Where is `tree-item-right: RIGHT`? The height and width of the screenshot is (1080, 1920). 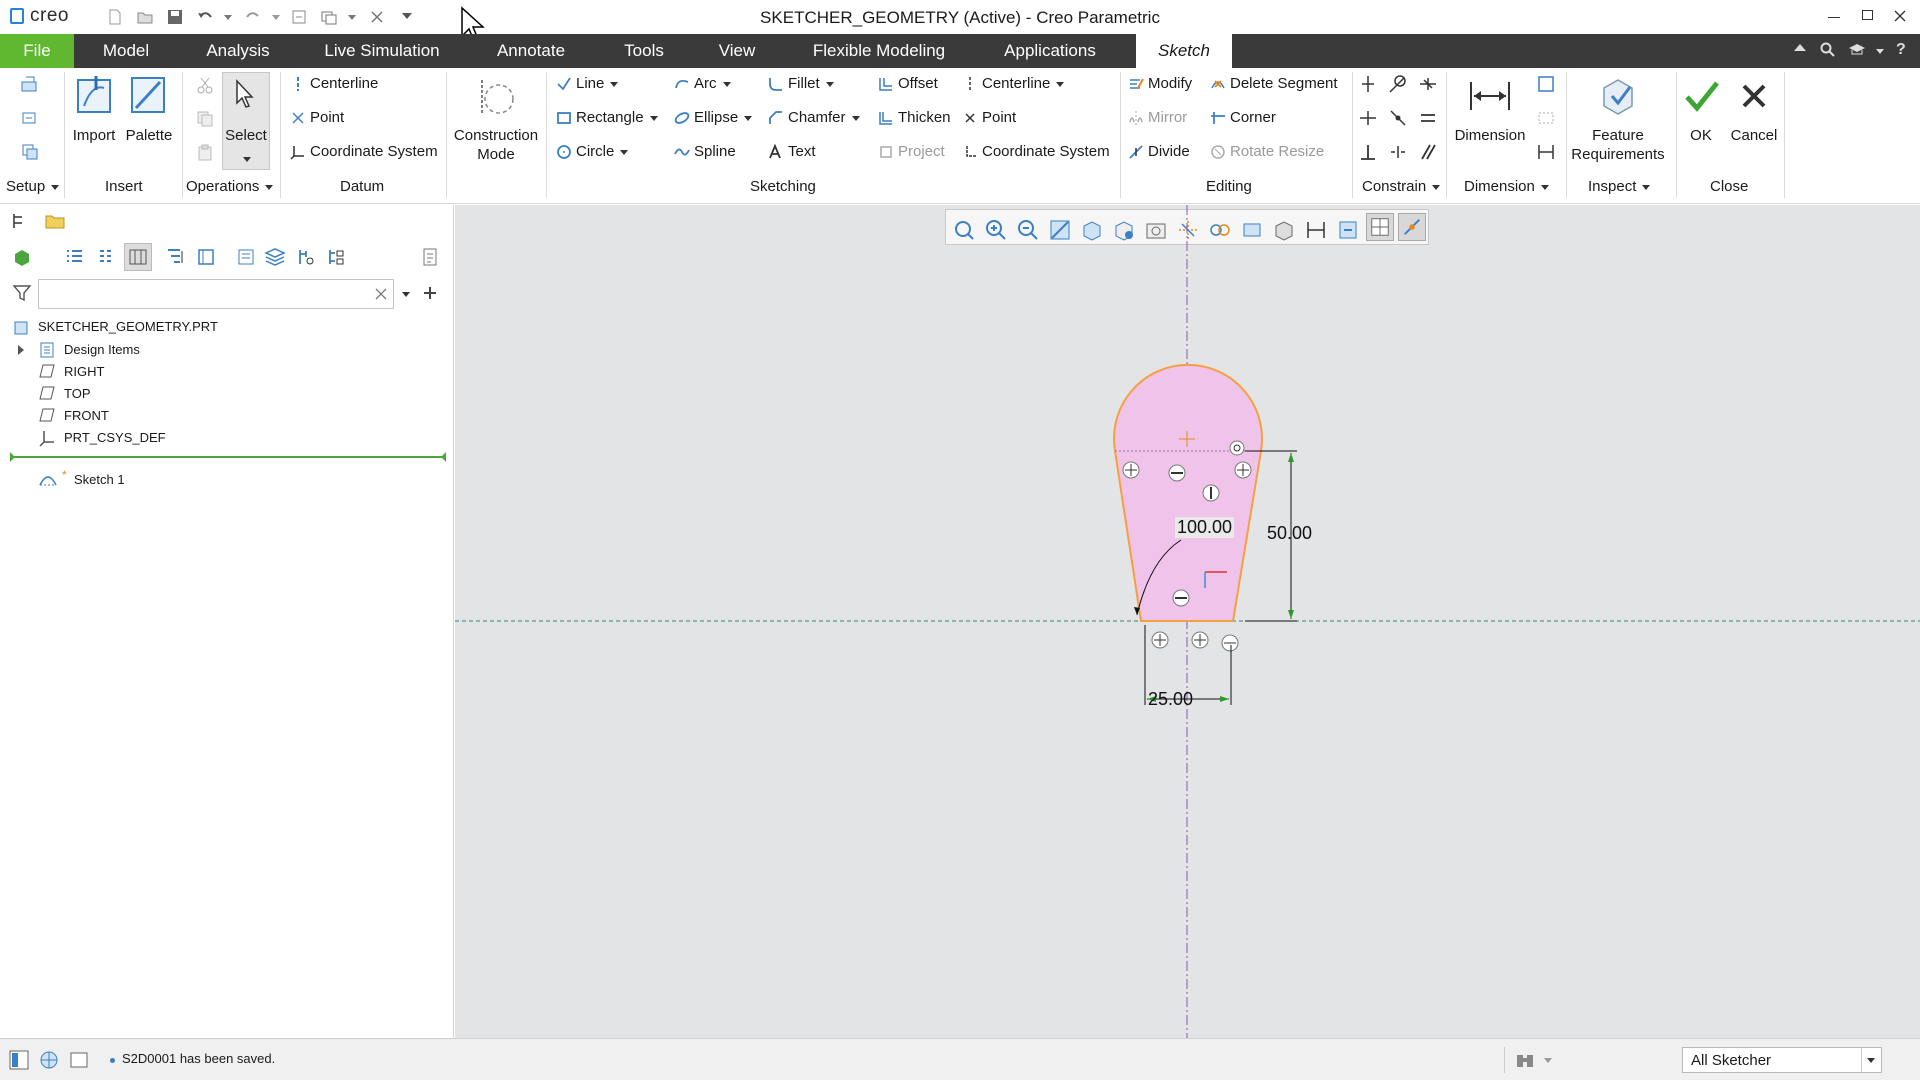 tree-item-right: RIGHT is located at coordinates (84, 372).